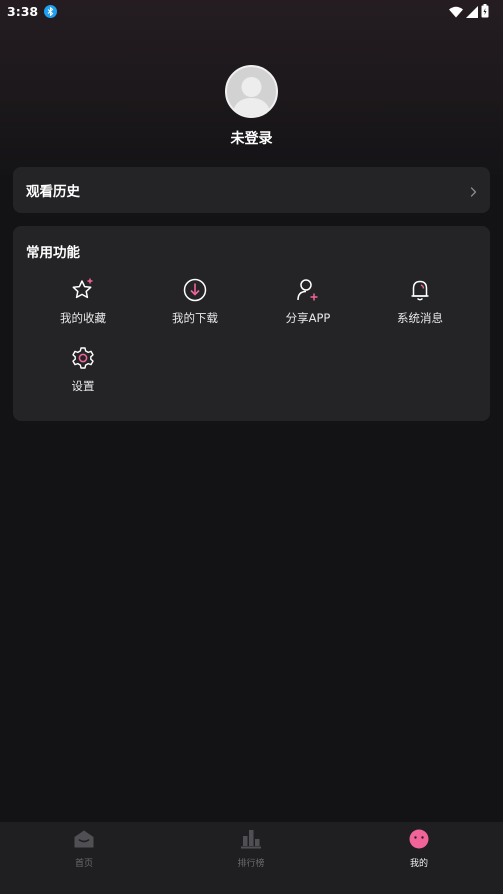  What do you see at coordinates (308, 305) in the screenshot?
I see `share-app-button: 分享APP` at bounding box center [308, 305].